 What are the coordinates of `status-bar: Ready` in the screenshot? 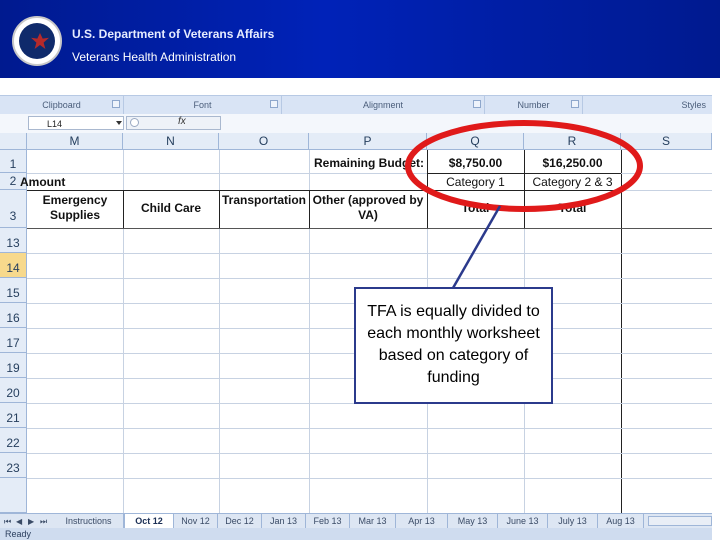 It's located at (356, 534).